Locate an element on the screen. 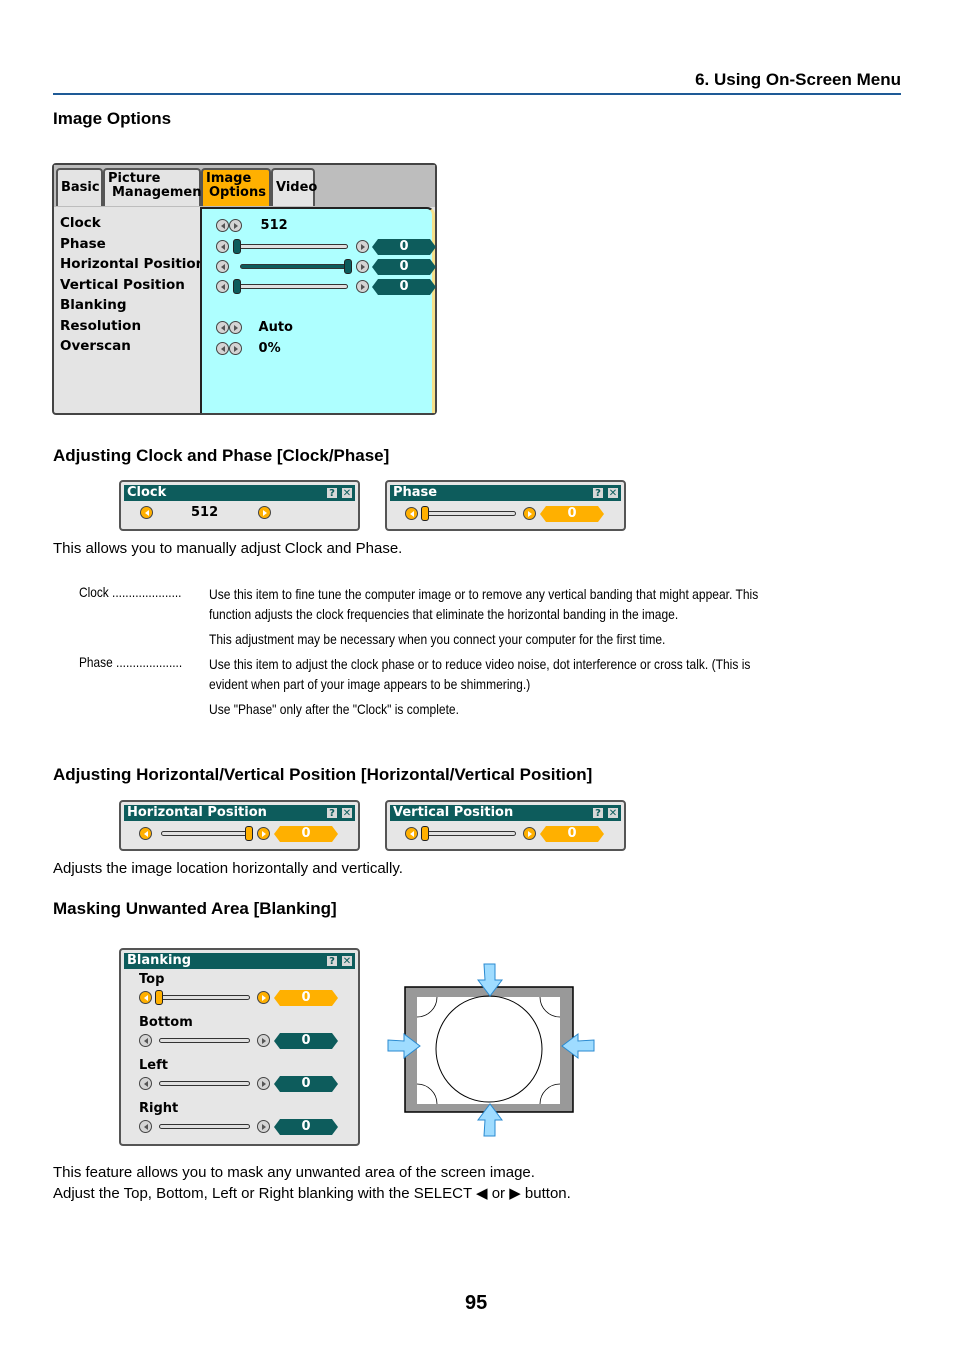 This screenshot has width=954, height=1348. menu-item-vertical-position: Vertical Position is located at coordinates (132, 287).